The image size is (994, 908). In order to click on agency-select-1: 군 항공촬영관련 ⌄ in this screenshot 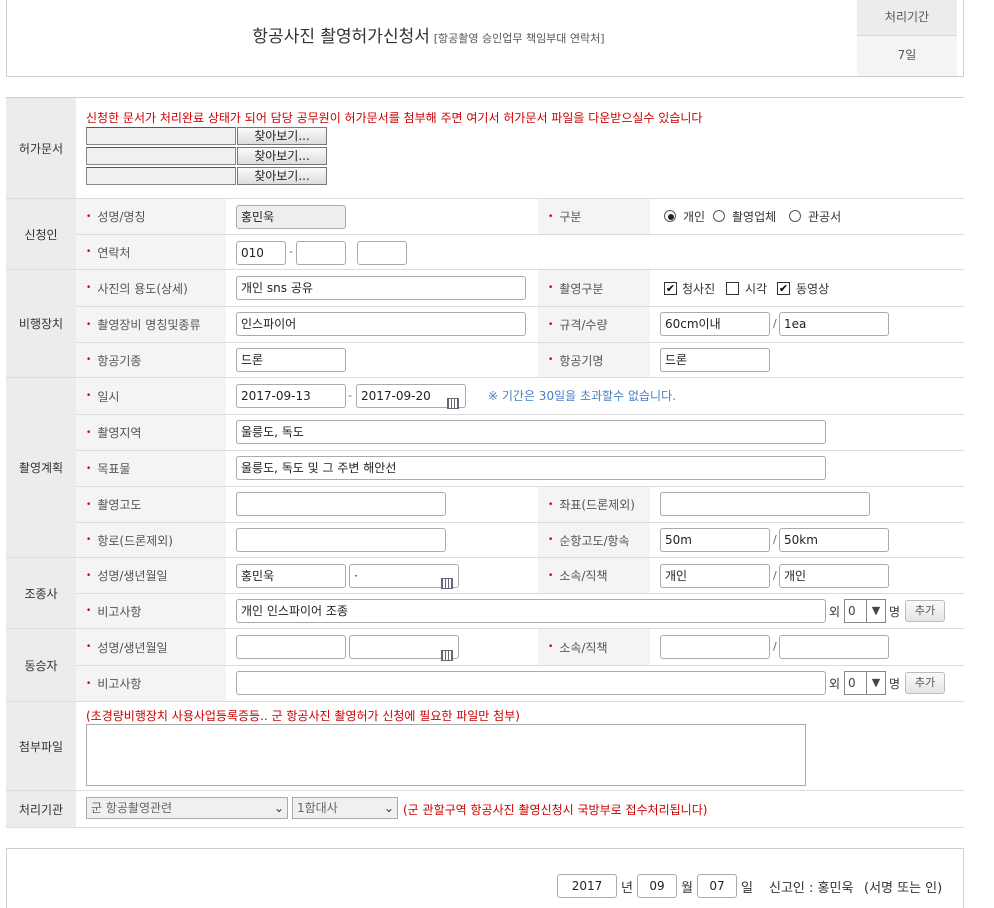, I will do `click(187, 808)`.